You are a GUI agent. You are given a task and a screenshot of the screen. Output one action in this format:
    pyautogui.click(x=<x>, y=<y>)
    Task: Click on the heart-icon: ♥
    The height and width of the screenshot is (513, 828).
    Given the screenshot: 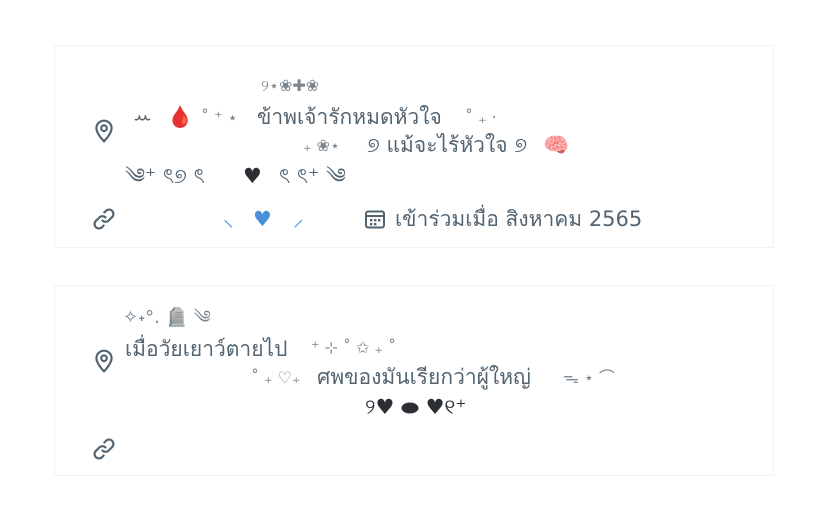 What is the action you would take?
    pyautogui.click(x=252, y=176)
    